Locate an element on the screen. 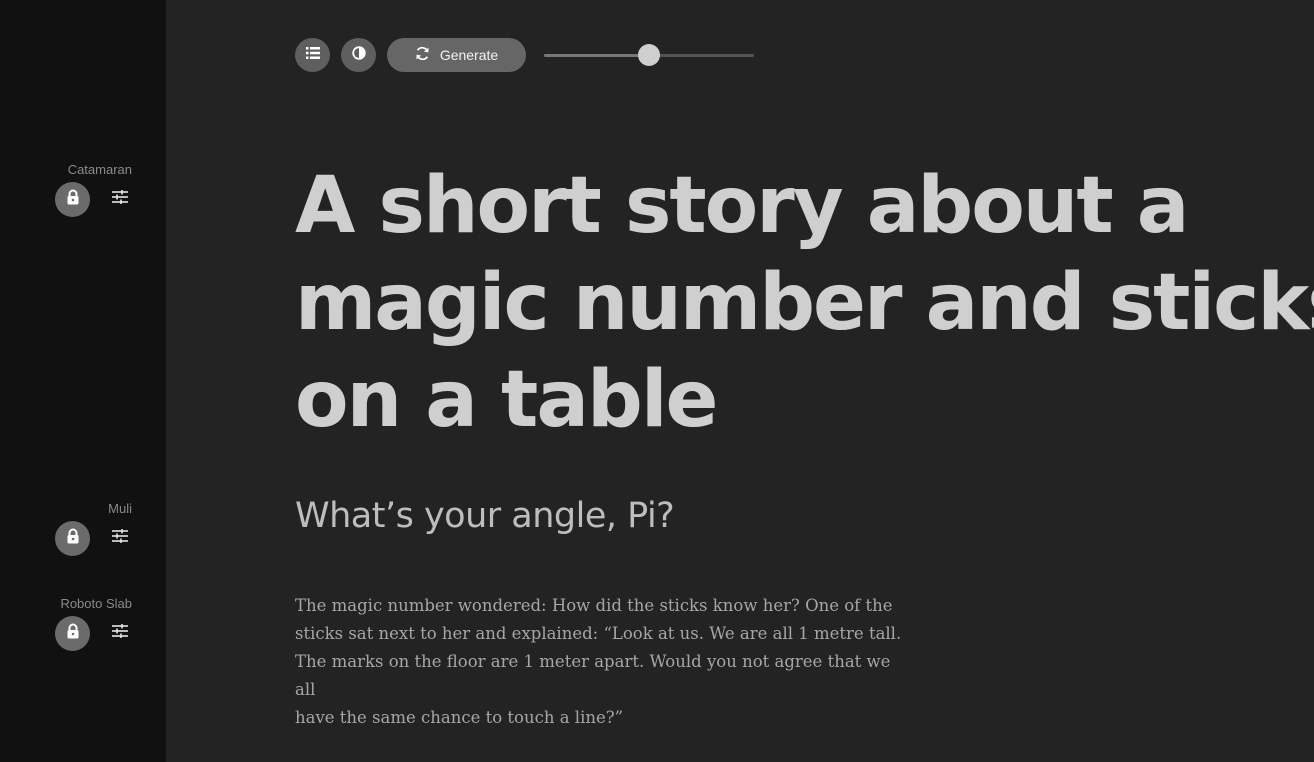 Image resolution: width=1314 pixels, height=762 pixels. font-name-label: Roboto Slab is located at coordinates (96, 603).